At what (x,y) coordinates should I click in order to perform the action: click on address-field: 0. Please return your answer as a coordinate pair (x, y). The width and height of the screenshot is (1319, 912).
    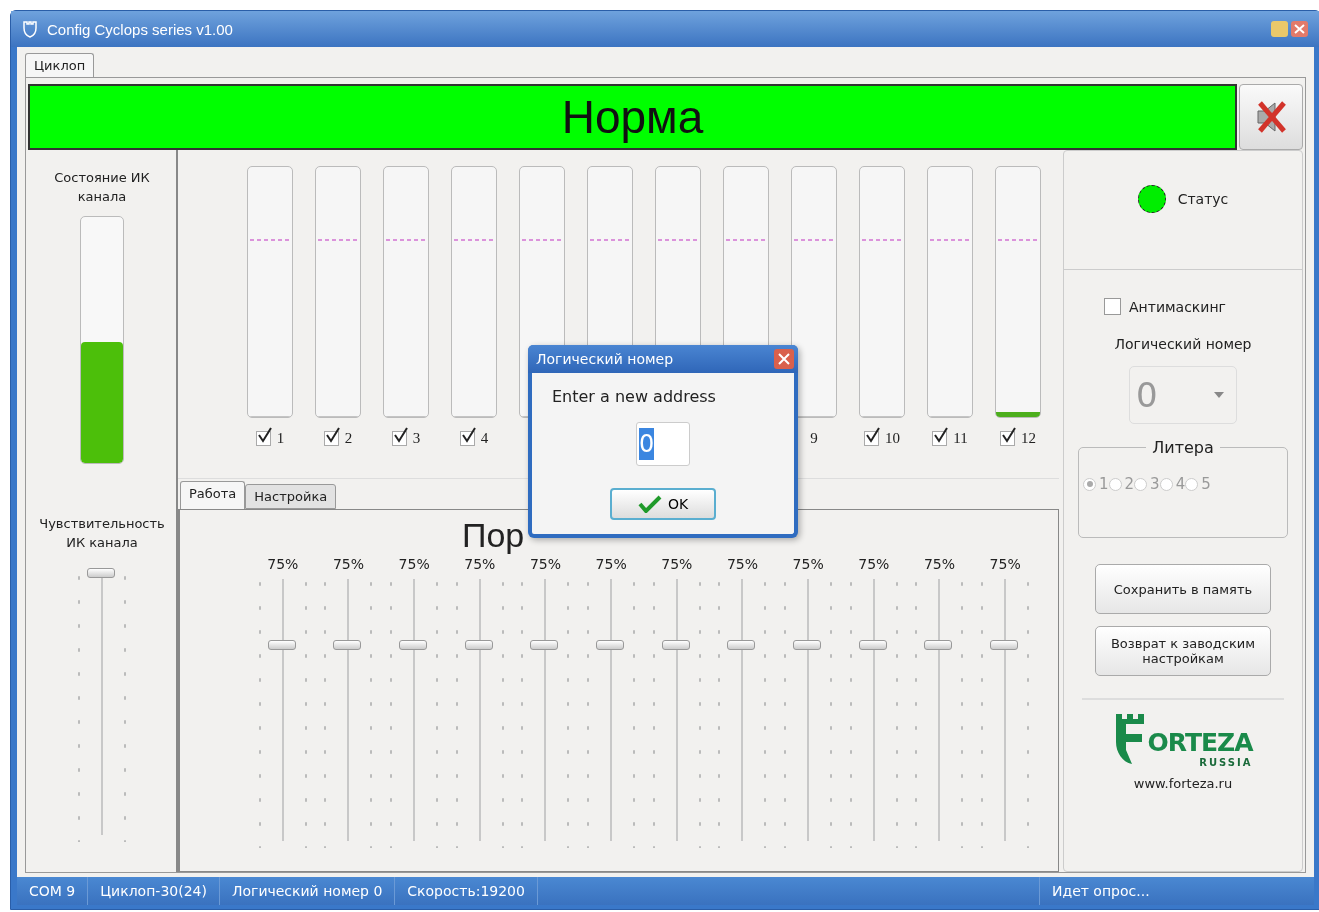
    Looking at the image, I should click on (663, 444).